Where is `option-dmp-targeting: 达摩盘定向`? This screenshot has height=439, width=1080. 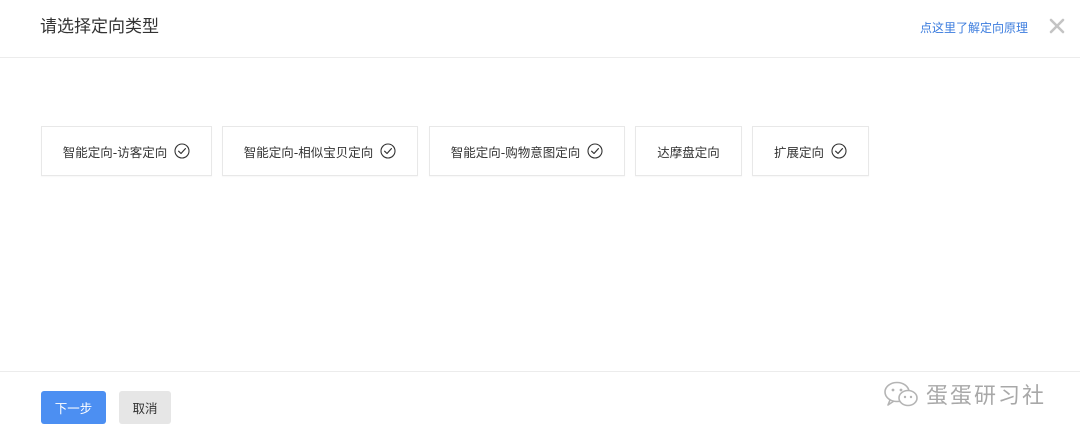
option-dmp-targeting: 达摩盘定向 is located at coordinates (688, 151).